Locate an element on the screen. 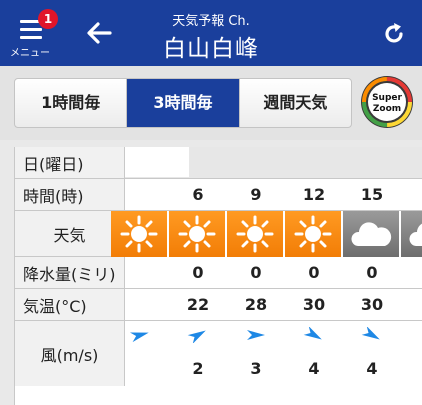 The image size is (422, 405). tab-weekly: 週間天気 is located at coordinates (295, 103).